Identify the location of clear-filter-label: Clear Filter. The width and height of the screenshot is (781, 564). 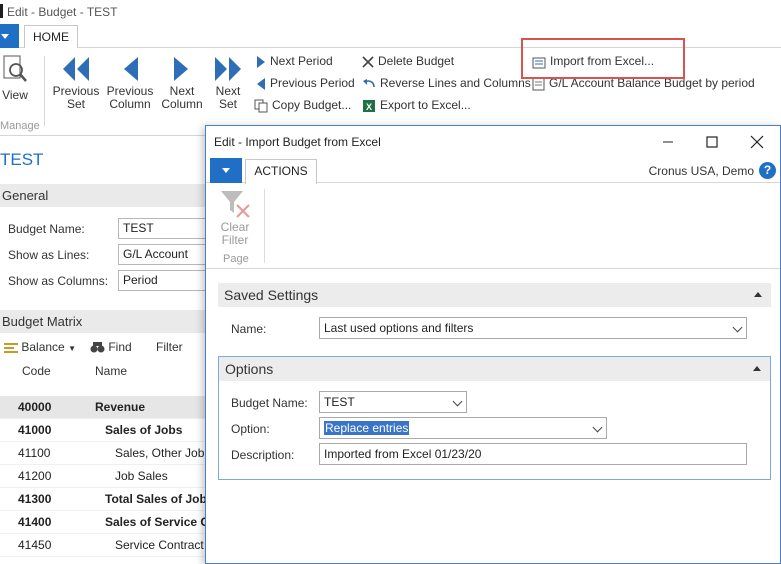
(235, 233).